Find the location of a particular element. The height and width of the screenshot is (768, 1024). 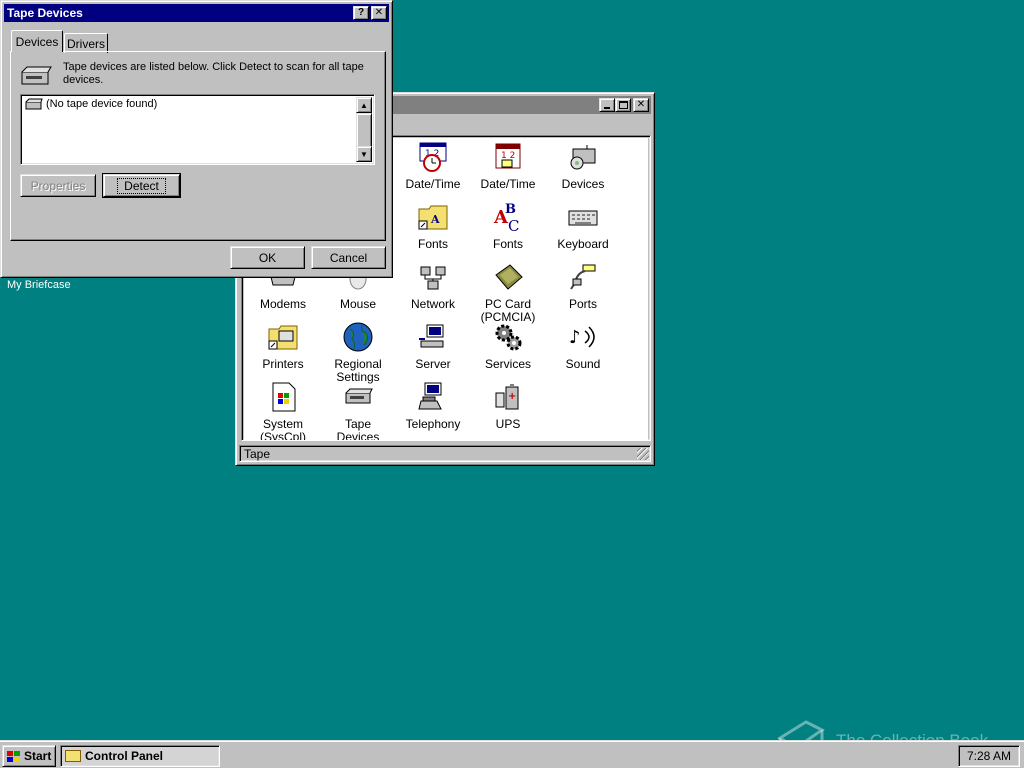

list-item: (No tape device found) is located at coordinates (91, 104).